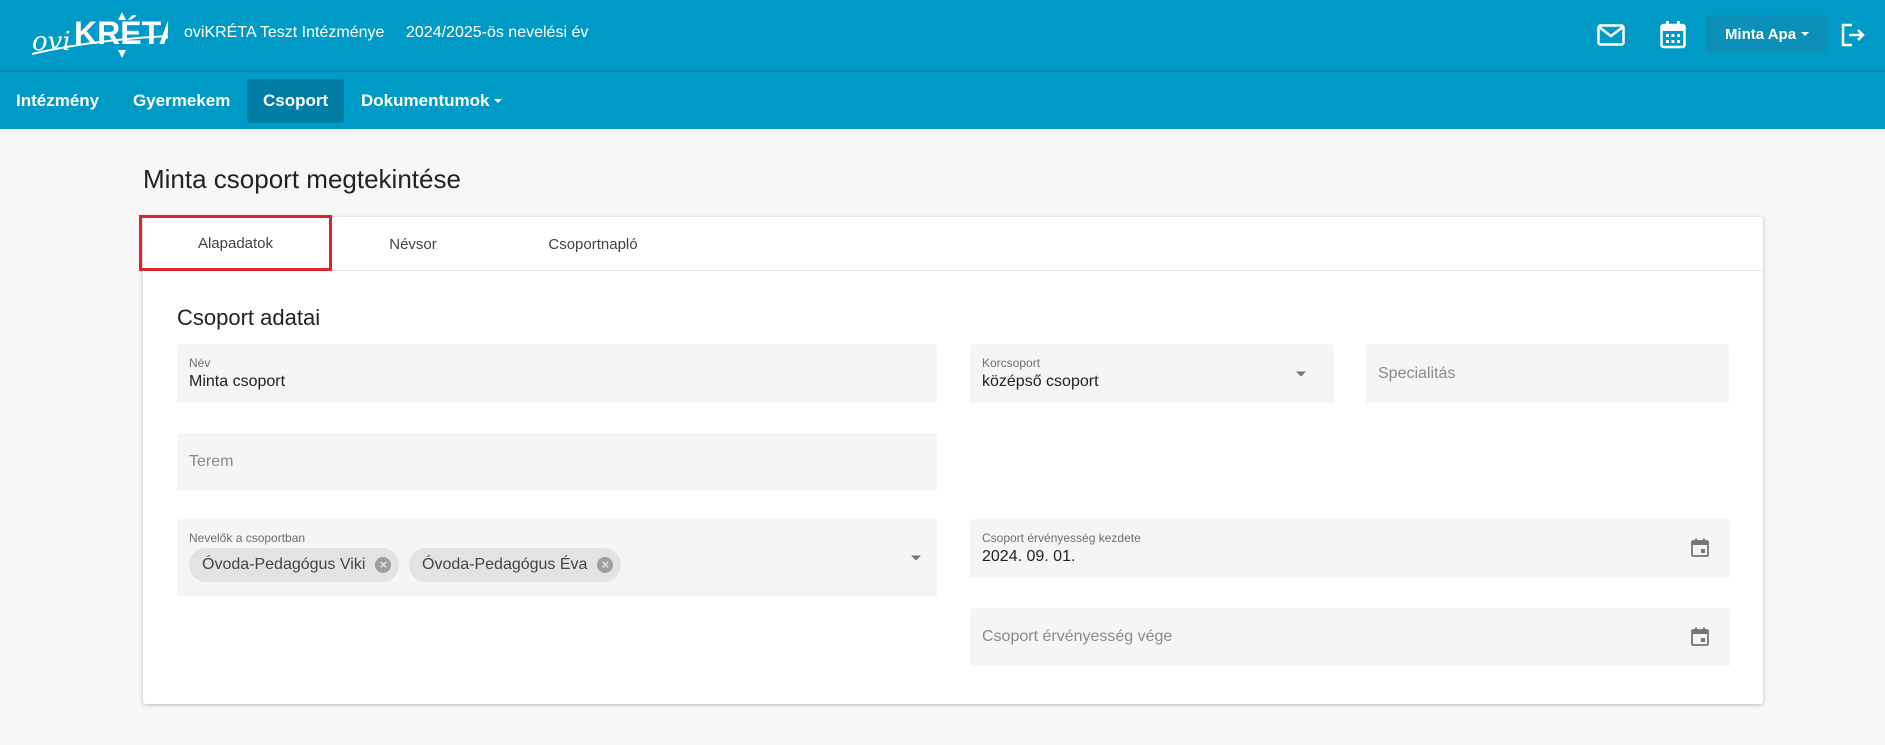  Describe the element at coordinates (1853, 35) in the screenshot. I see `logout-icon` at that location.